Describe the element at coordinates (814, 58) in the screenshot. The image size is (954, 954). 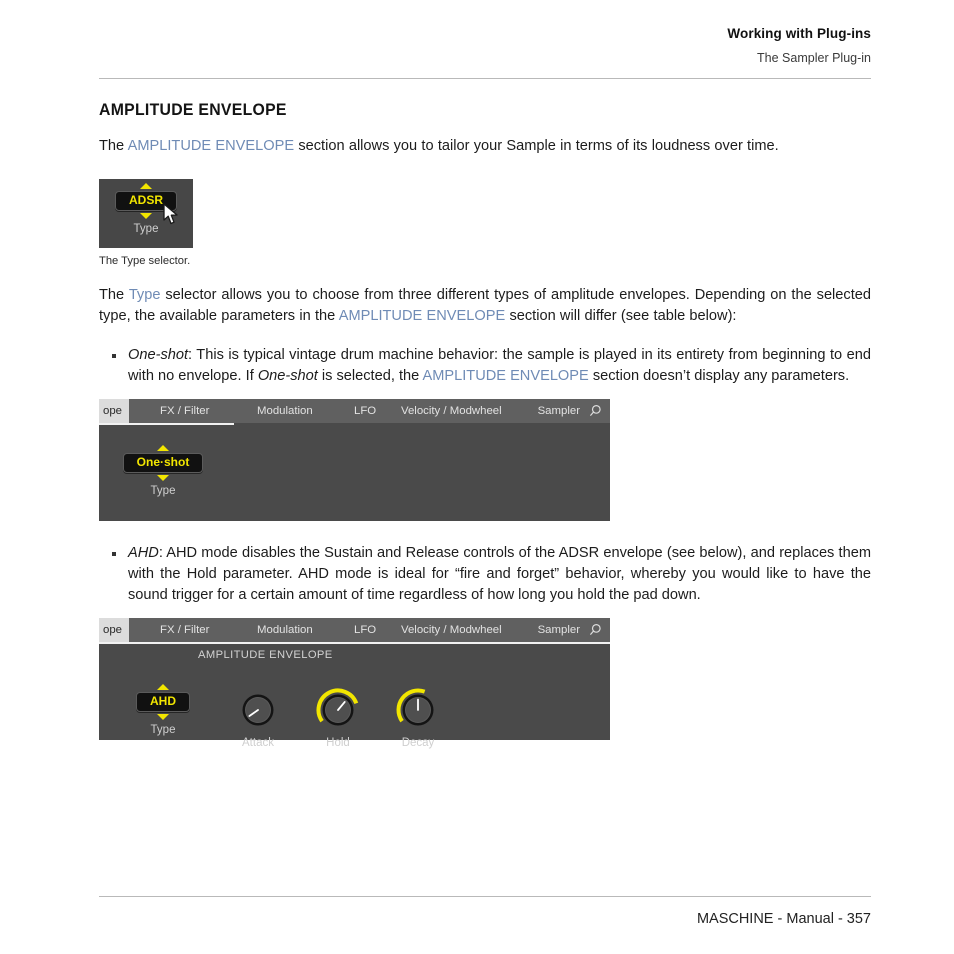
I see `header-subtitle: The Sampler Plug-in` at that location.